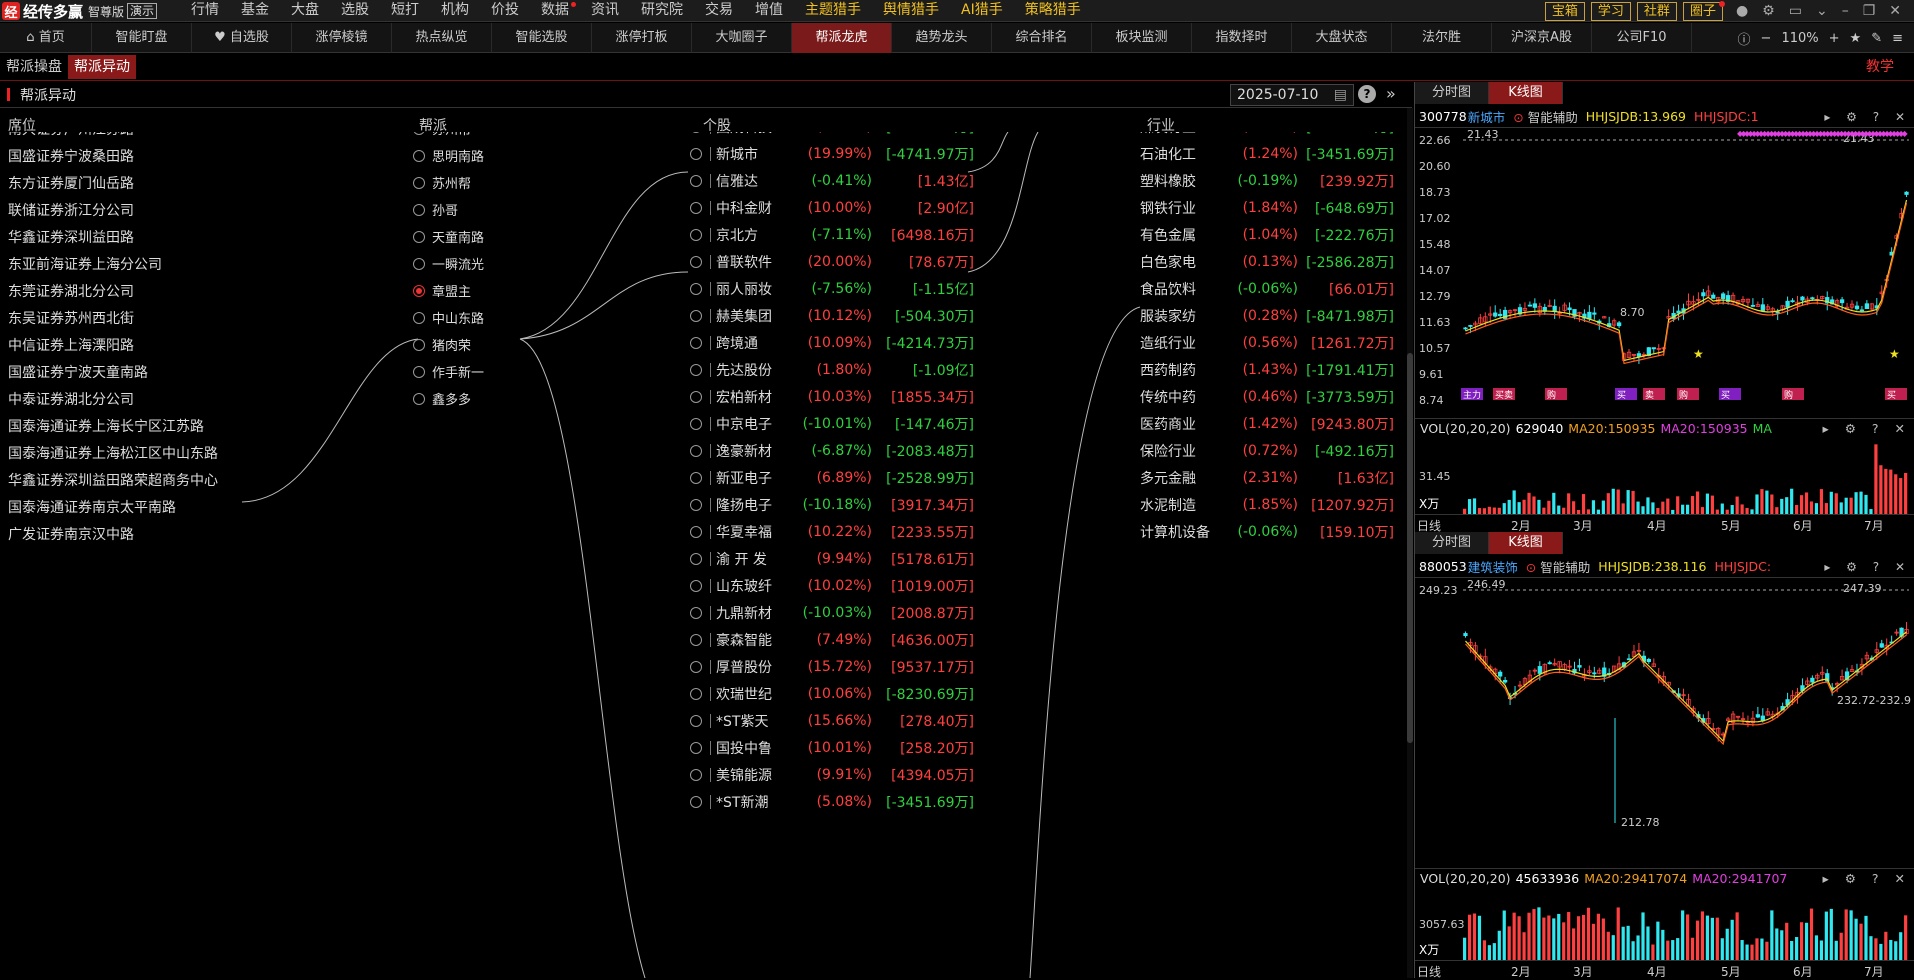 This screenshot has width=1914, height=980. Describe the element at coordinates (342, 38) in the screenshot. I see `tab-3: 涨停棱镜` at that location.